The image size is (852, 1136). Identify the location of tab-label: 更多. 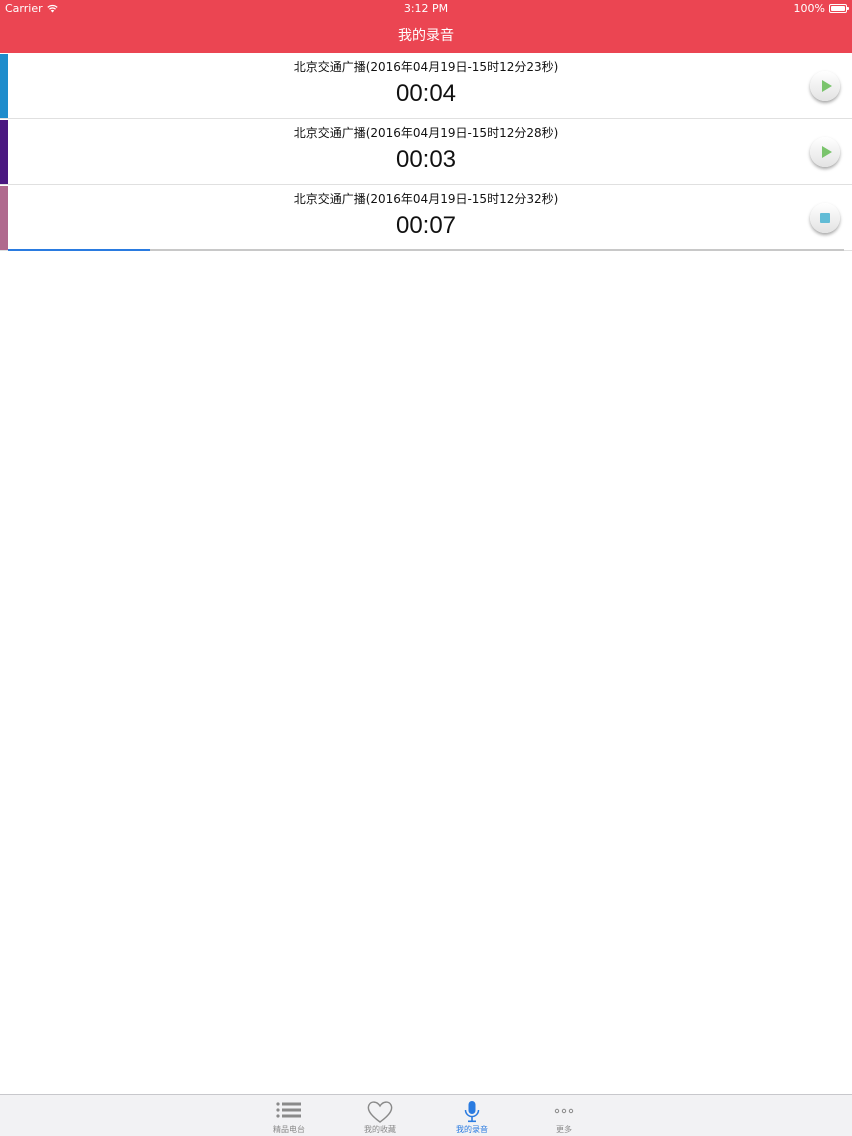
(564, 1129).